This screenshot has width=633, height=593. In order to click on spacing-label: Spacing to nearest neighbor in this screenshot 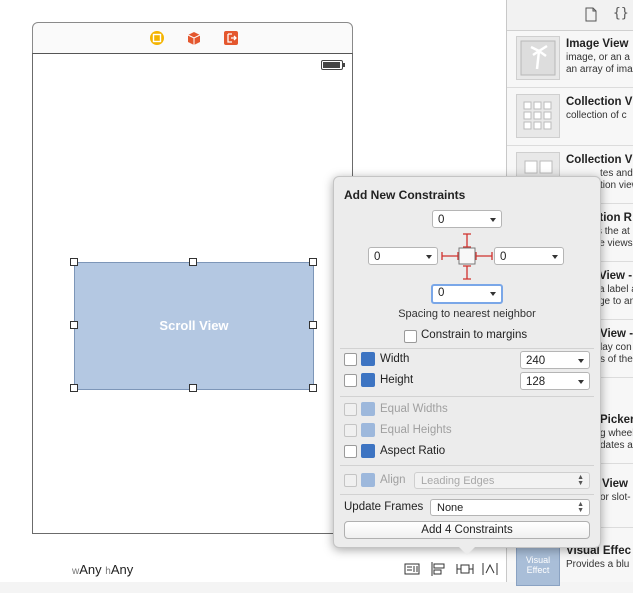, I will do `click(467, 314)`.